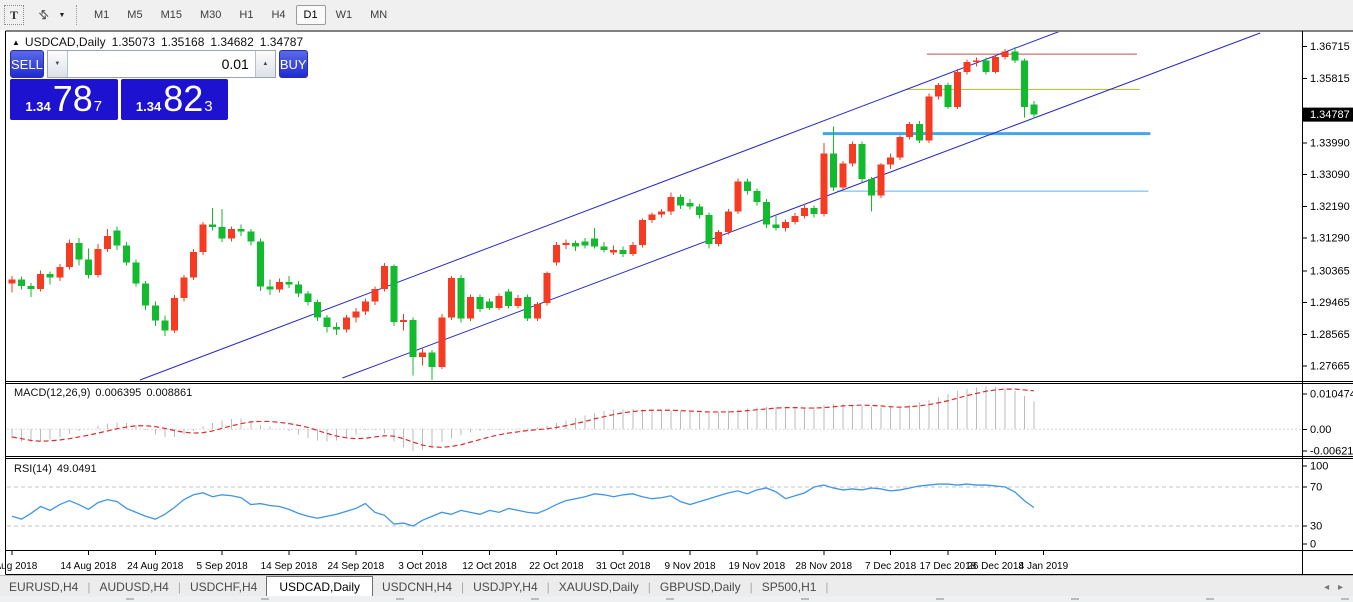 Image resolution: width=1353 pixels, height=602 pixels. What do you see at coordinates (19, 566) in the screenshot?
I see `date-axis-label: 2 Aug 2018` at bounding box center [19, 566].